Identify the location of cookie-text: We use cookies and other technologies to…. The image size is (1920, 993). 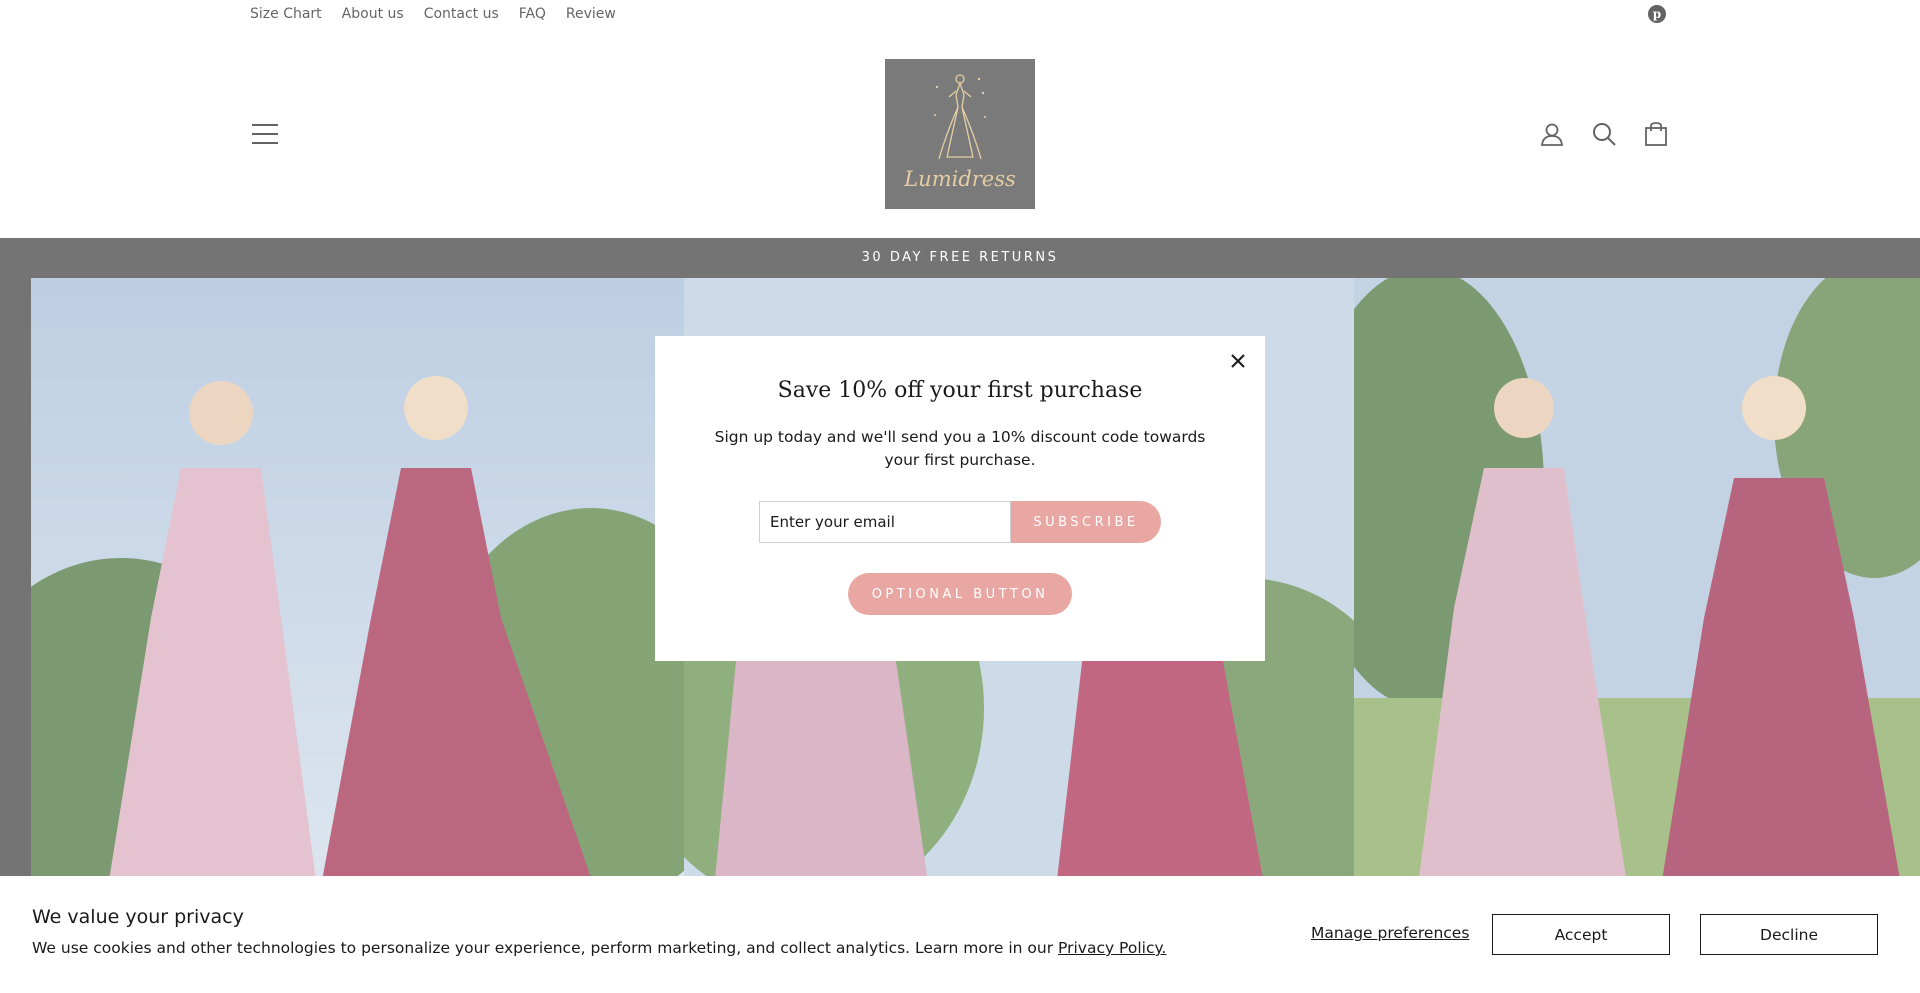
(599, 948).